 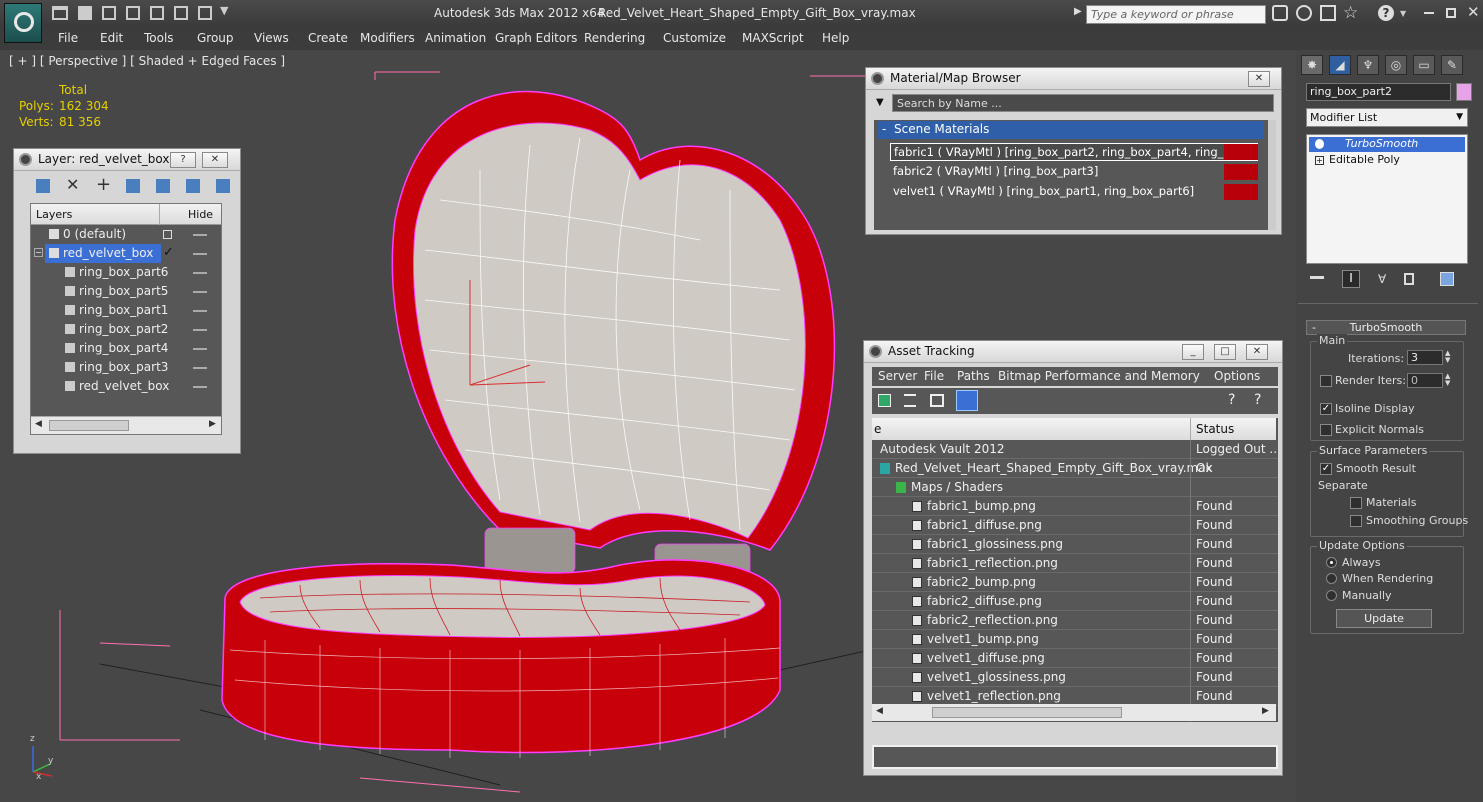 What do you see at coordinates (1326, 381) in the screenshot?
I see `render-iters-checkbox` at bounding box center [1326, 381].